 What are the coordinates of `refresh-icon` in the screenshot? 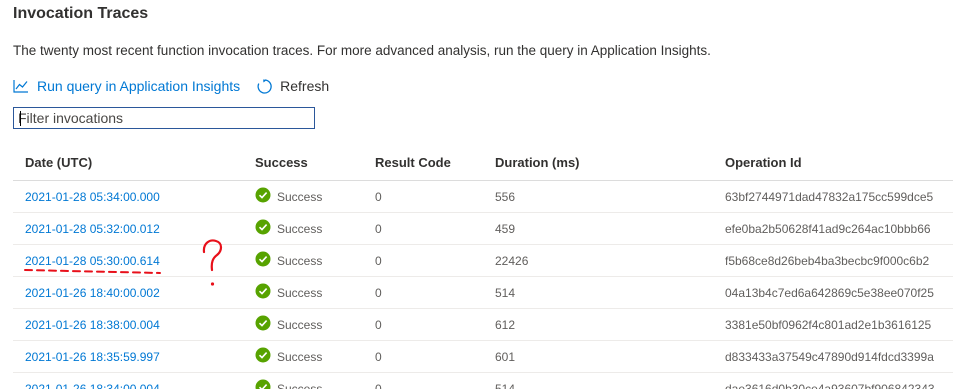 It's located at (264, 86).